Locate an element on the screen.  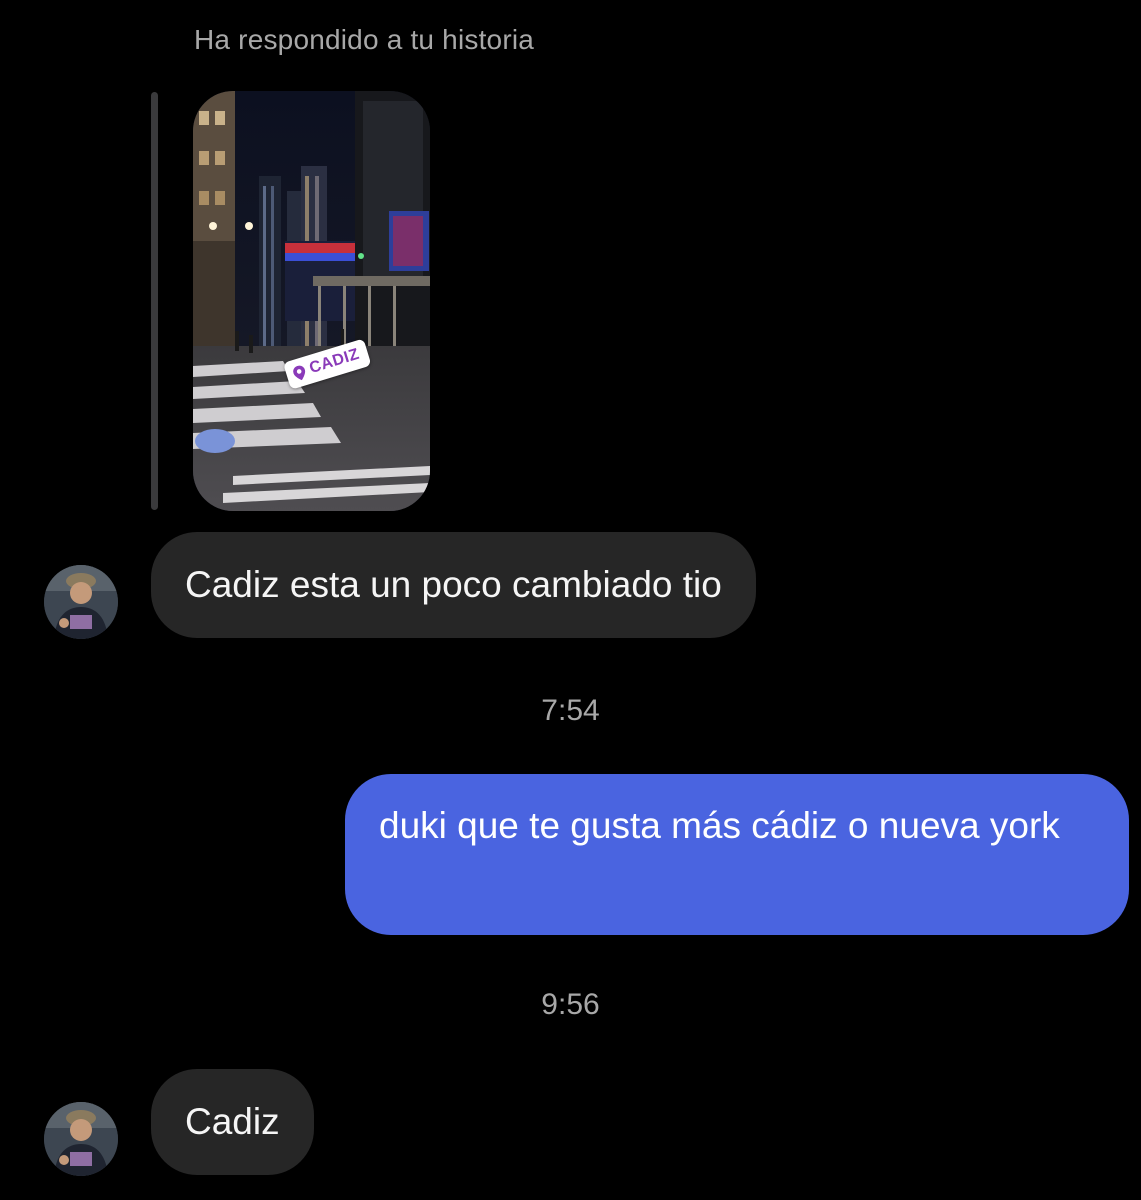
story-image is located at coordinates (311, 301).